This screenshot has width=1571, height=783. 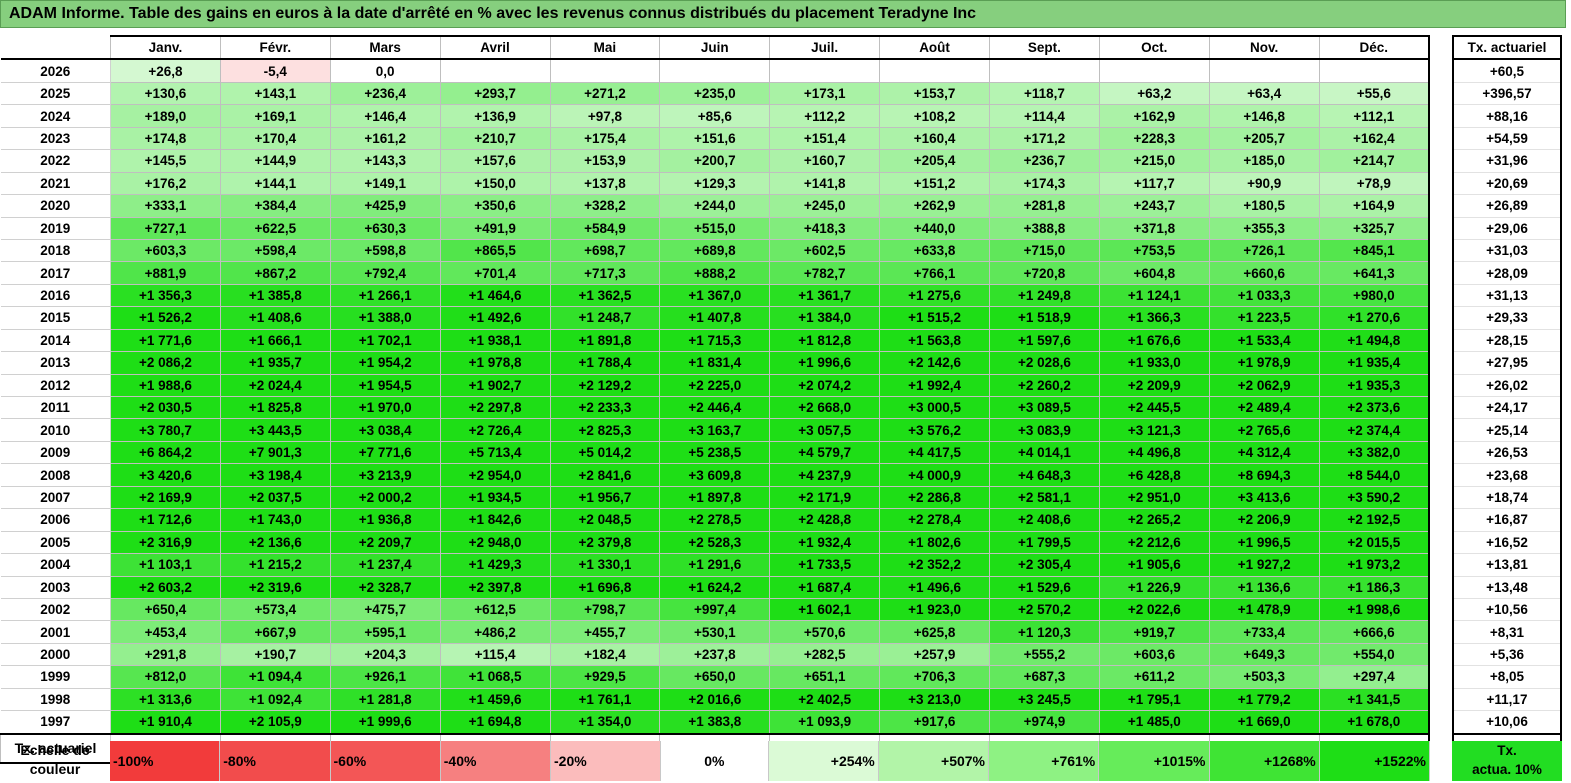 I want to click on year-label: 1998, so click(x=55, y=699).